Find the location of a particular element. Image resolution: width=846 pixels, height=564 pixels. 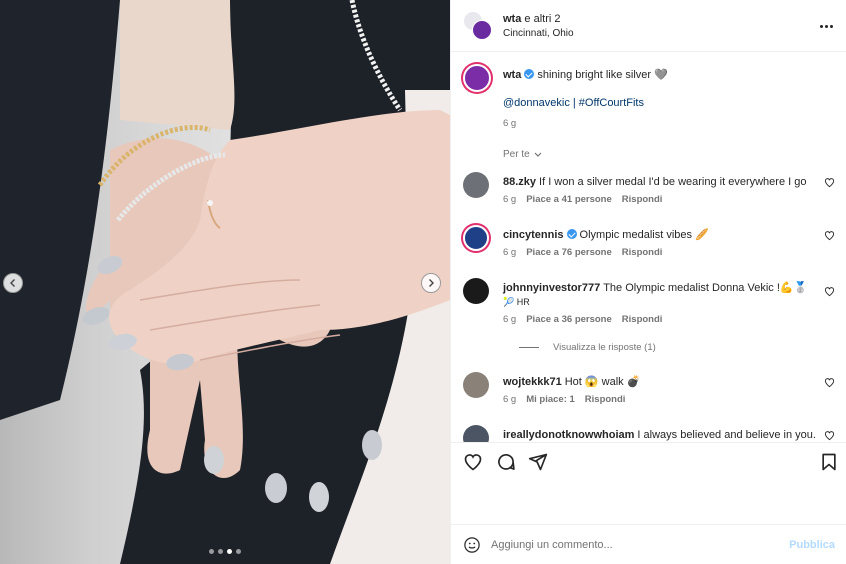

view-replies-label: Visualizza le risposte (1) is located at coordinates (604, 347).